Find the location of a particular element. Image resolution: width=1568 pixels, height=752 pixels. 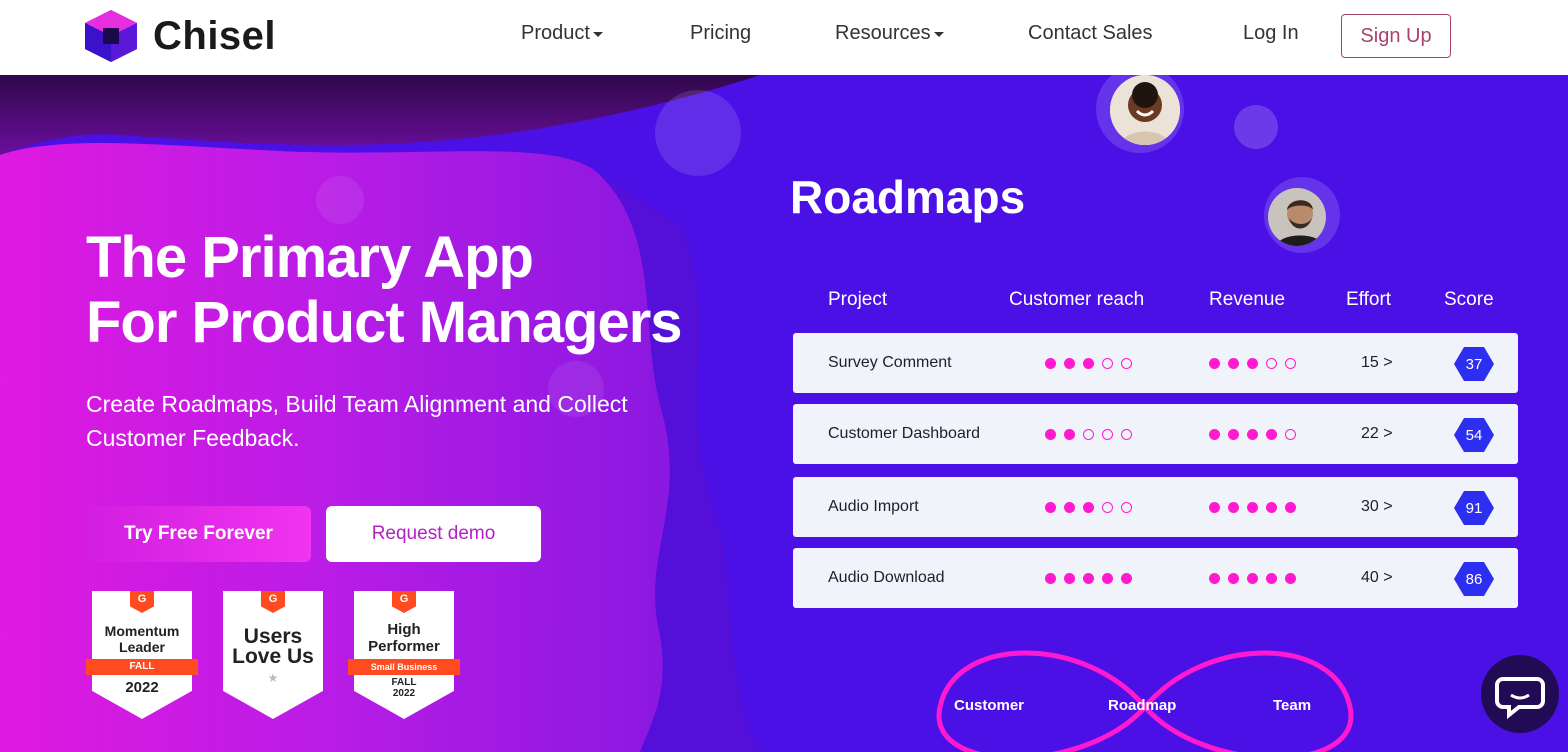

column-effort: Effort is located at coordinates (1369, 299).